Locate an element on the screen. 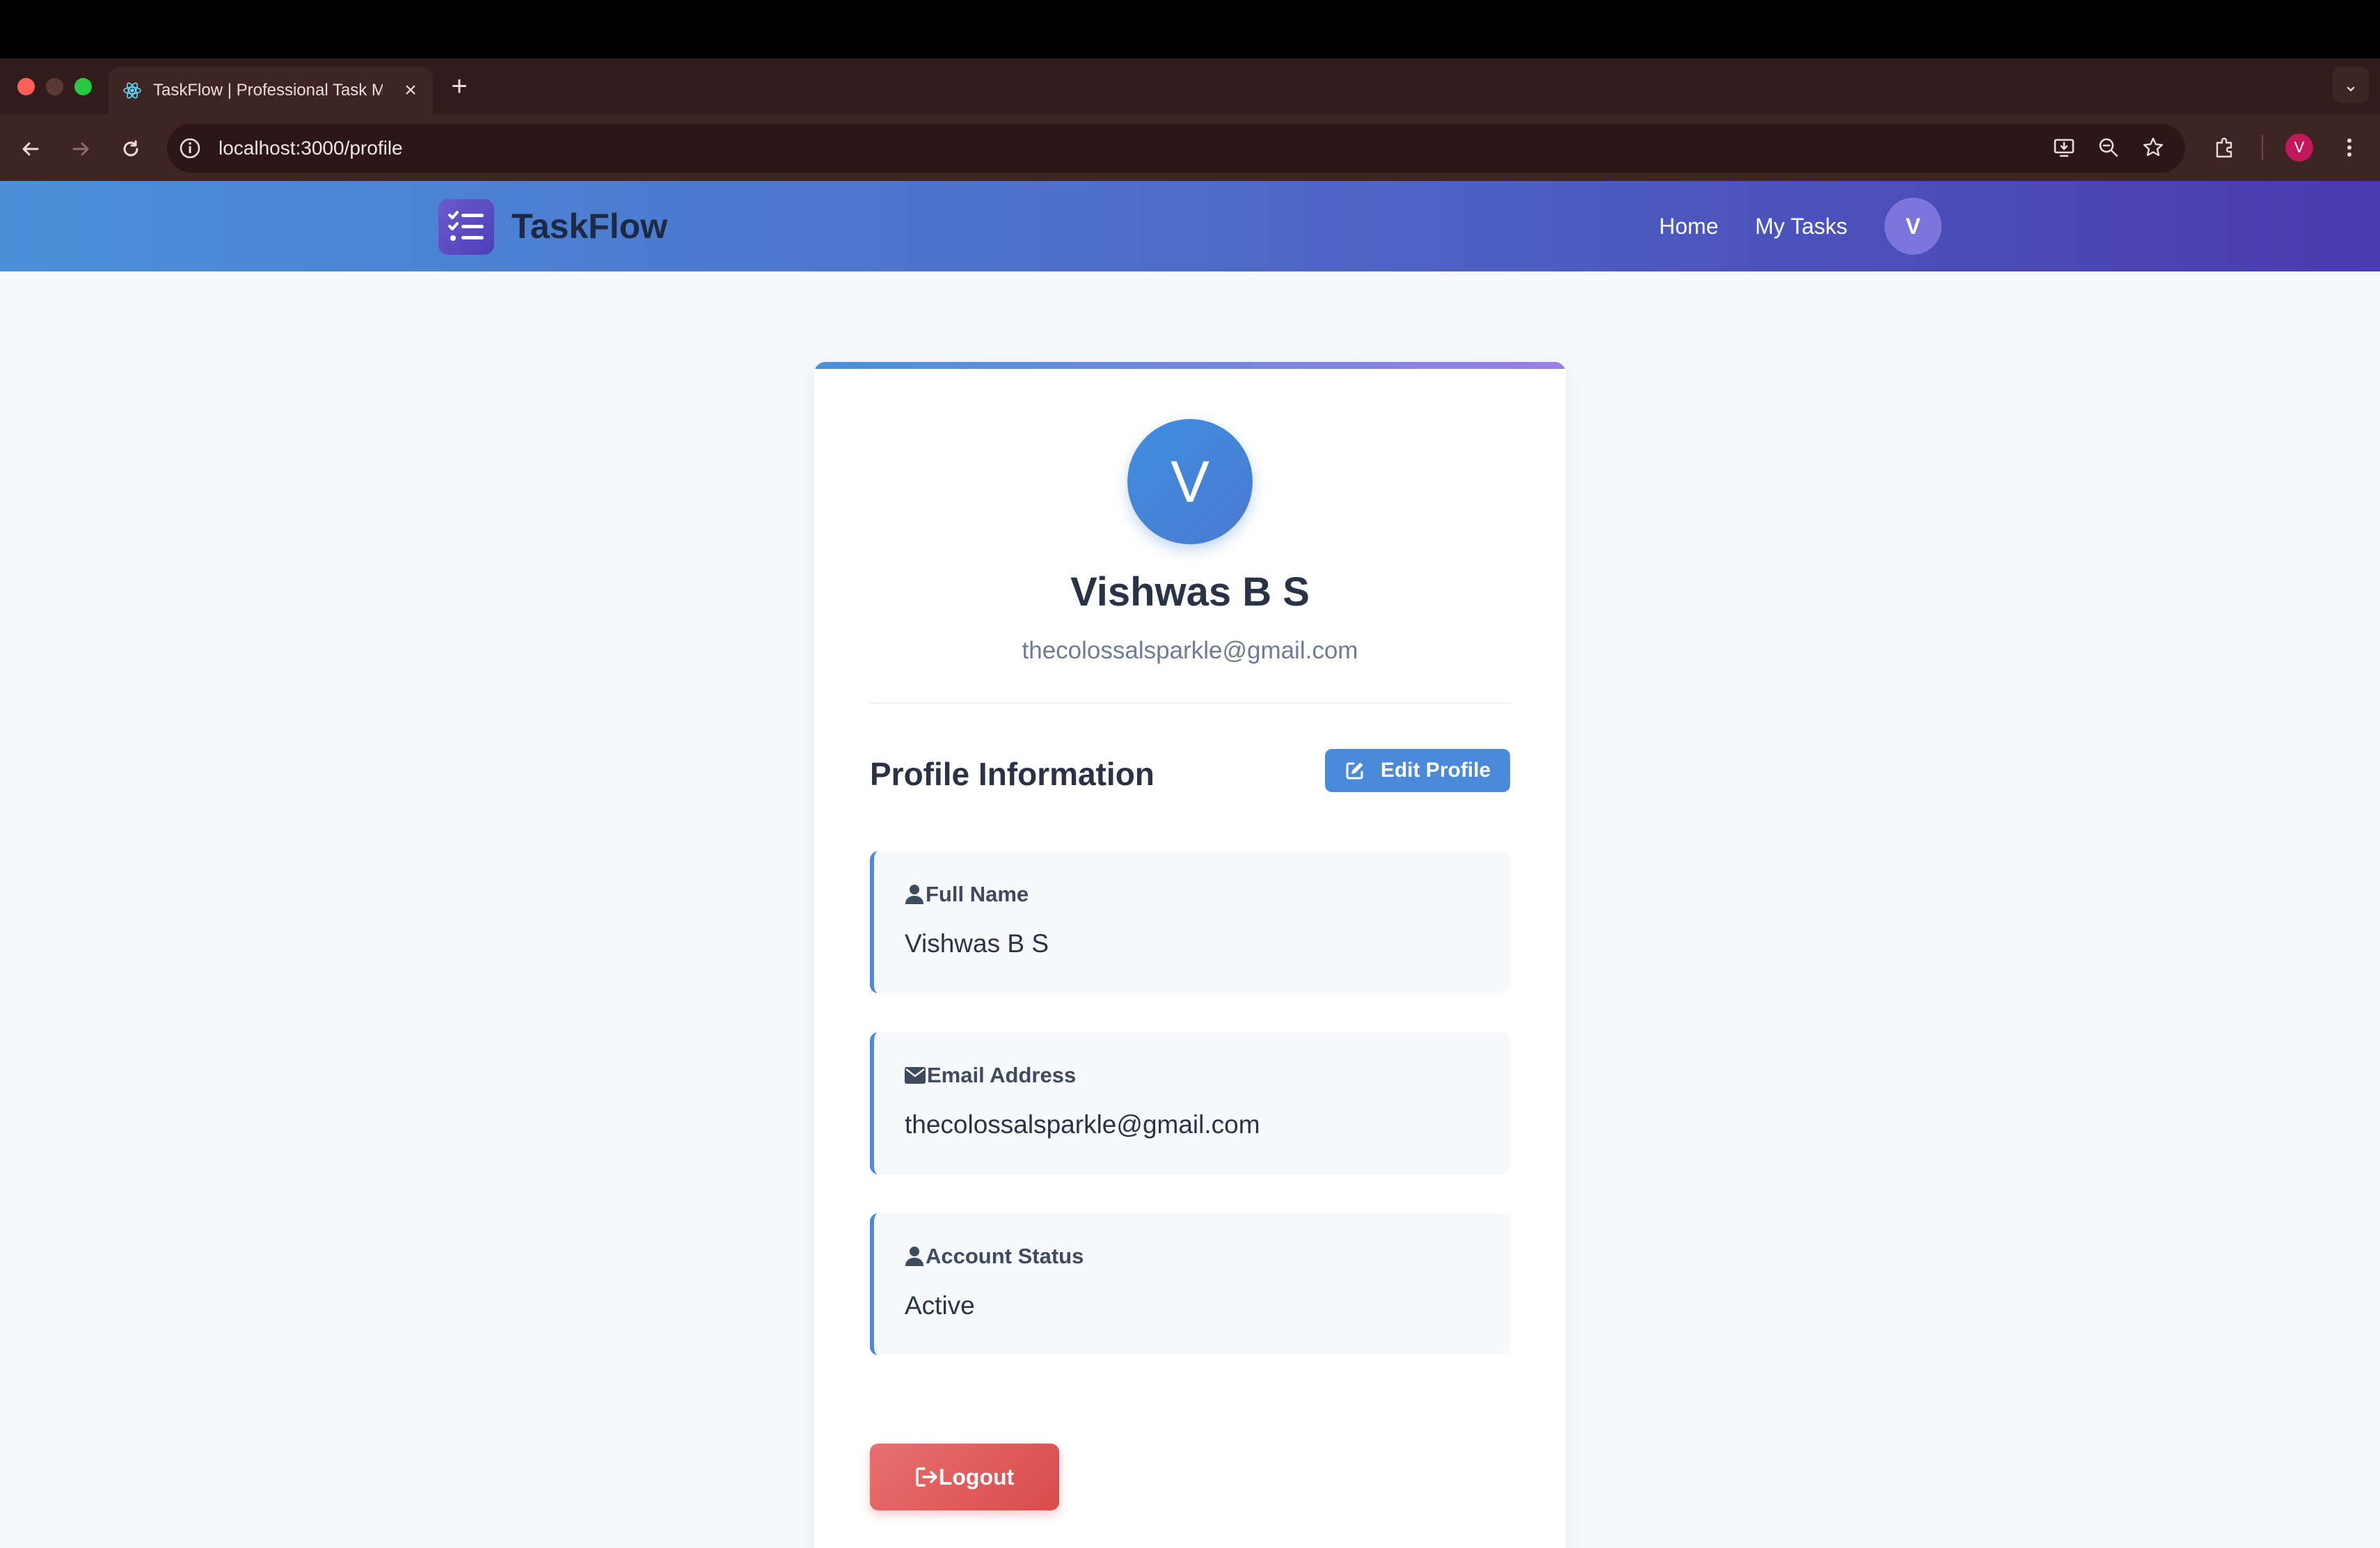 Image resolution: width=2380 pixels, height=1548 pixels. close-tab-icon: × is located at coordinates (411, 90).